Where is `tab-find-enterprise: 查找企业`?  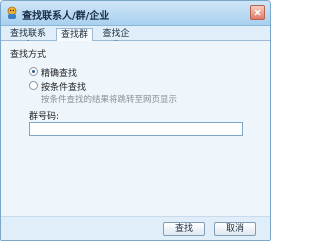 tab-find-enterprise: 查找企业 is located at coordinates (116, 39).